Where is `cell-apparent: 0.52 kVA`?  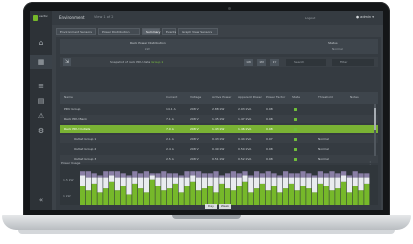
cell-apparent: 0.52 kVA is located at coordinates (245, 159).